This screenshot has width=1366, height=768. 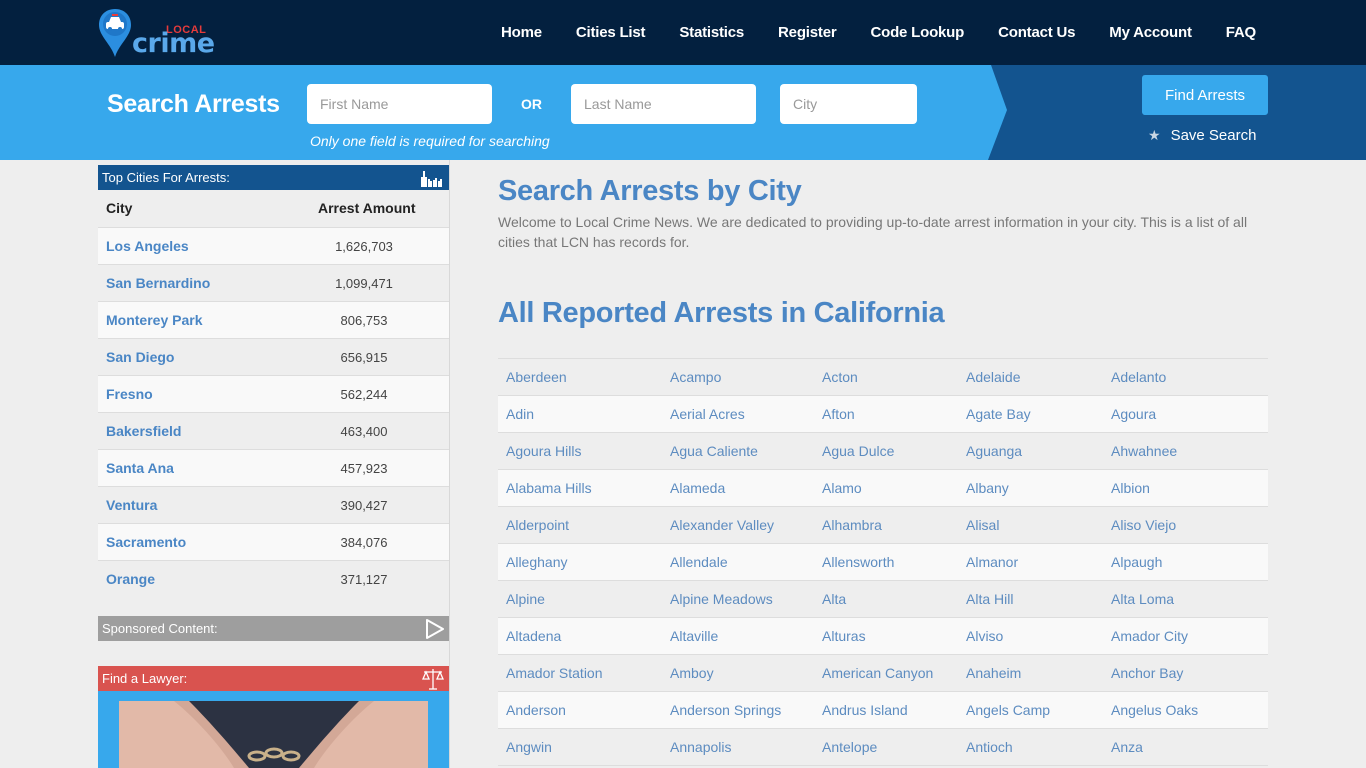 I want to click on nav-home: Home, so click(x=521, y=32).